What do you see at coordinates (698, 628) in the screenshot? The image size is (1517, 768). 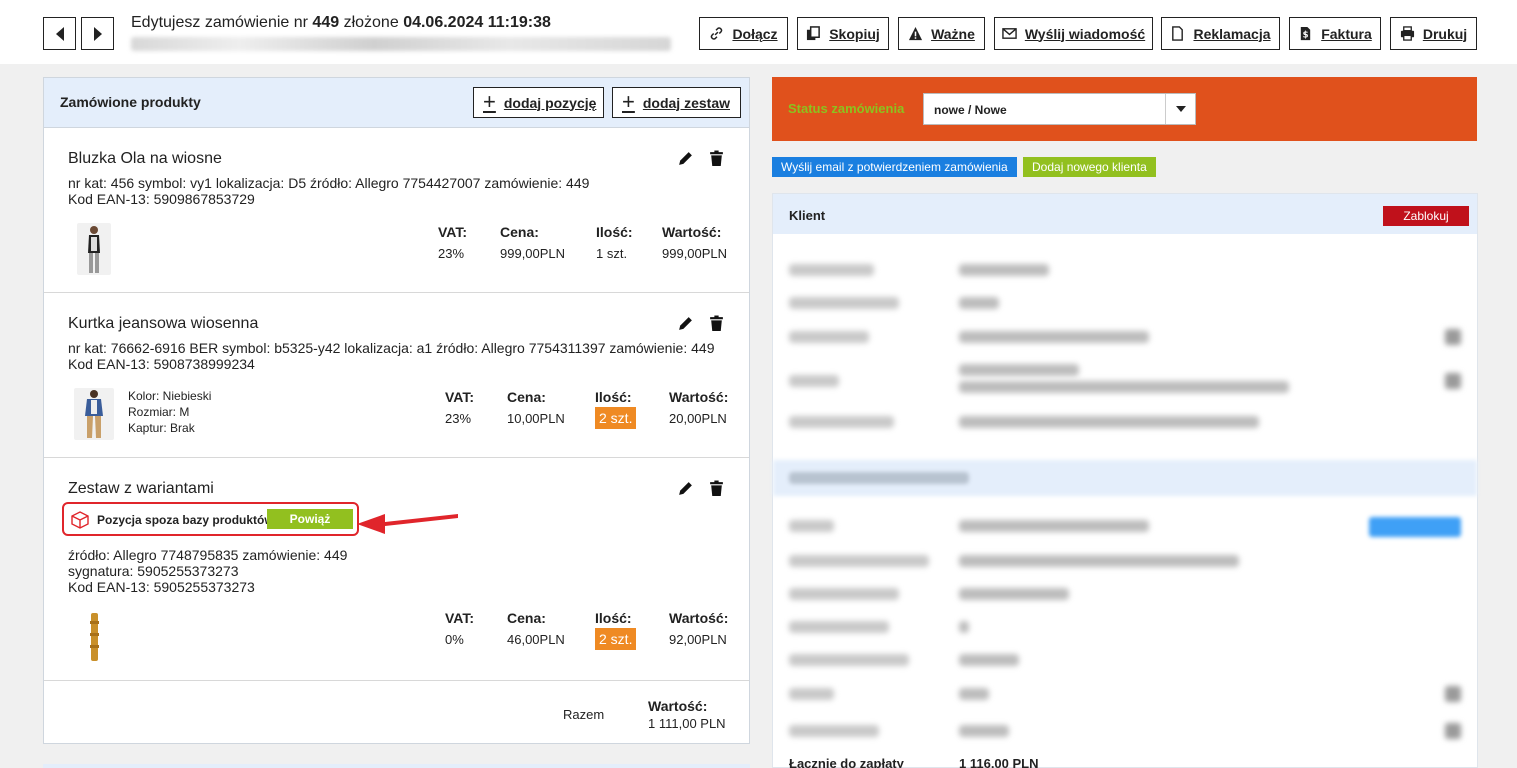 I see `value-column: Wartość: 92,00PLN` at bounding box center [698, 628].